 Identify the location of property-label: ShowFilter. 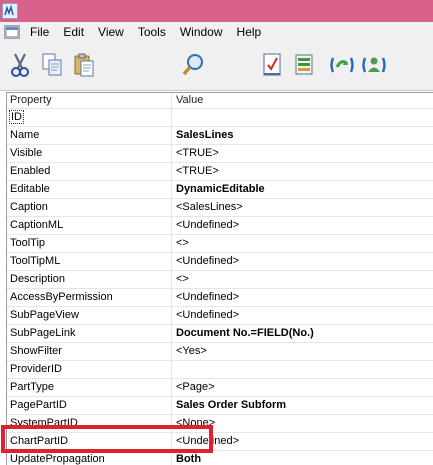
(36, 351).